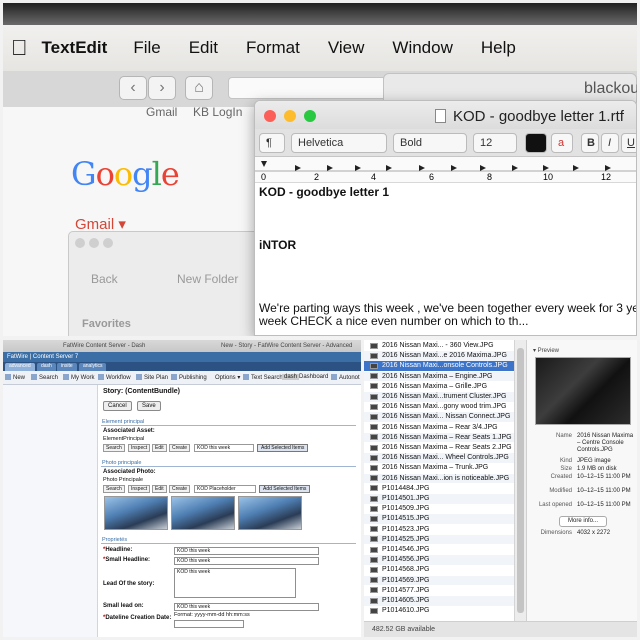 Image resolution: width=640 pixels, height=640 pixels. I want to click on scrollbar-thumb, so click(520, 480).